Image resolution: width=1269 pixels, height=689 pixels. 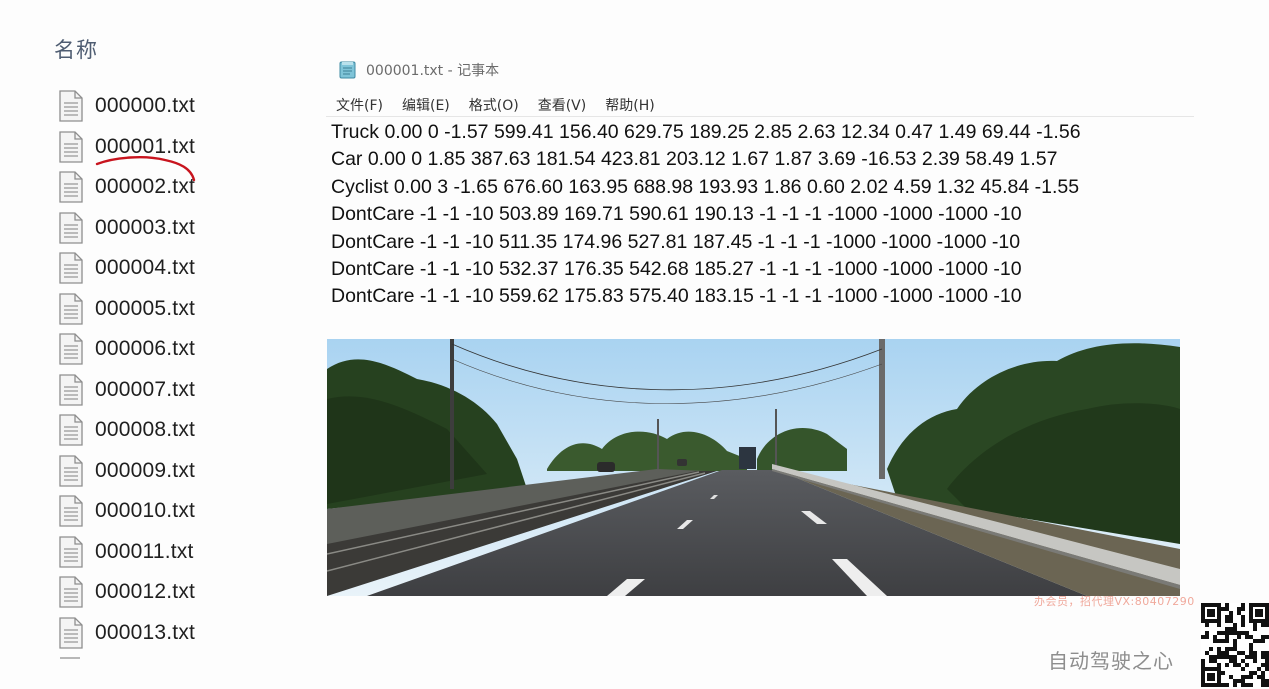 I want to click on name-column-header: 名称, so click(x=76, y=49).